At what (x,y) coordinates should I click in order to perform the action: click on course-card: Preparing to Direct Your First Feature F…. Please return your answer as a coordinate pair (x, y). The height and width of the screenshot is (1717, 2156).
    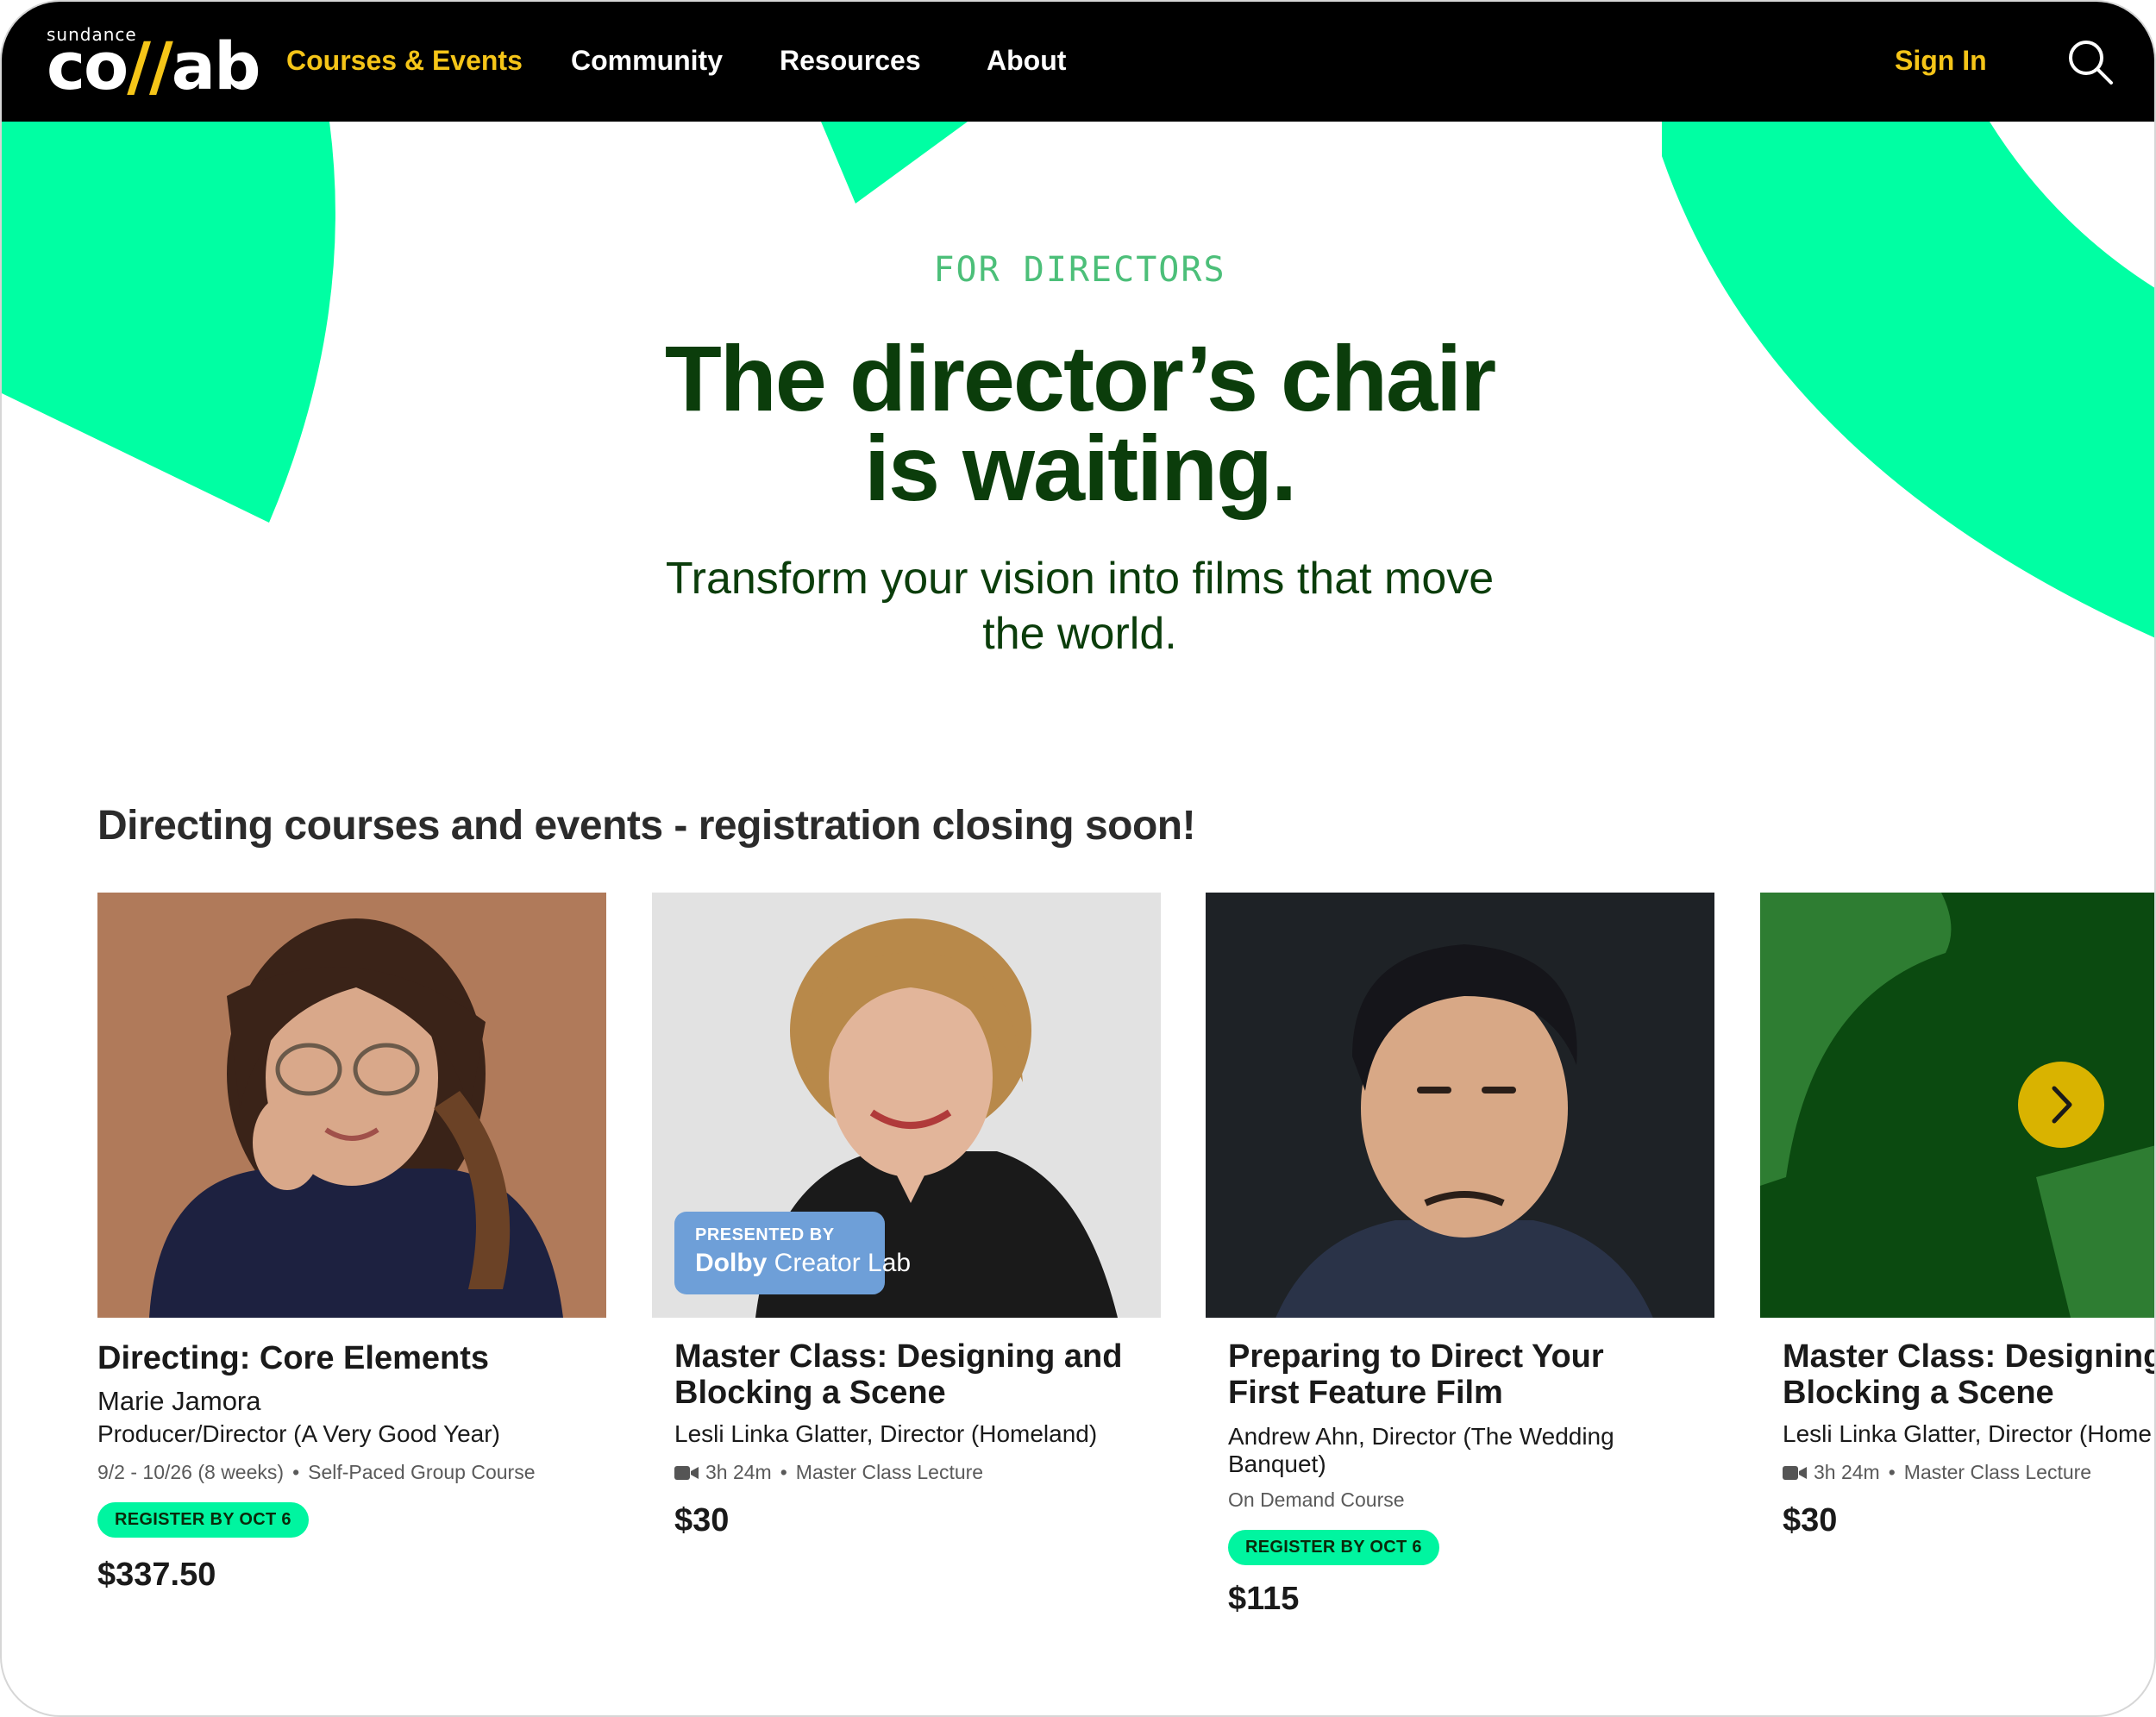
    Looking at the image, I should click on (1460, 1256).